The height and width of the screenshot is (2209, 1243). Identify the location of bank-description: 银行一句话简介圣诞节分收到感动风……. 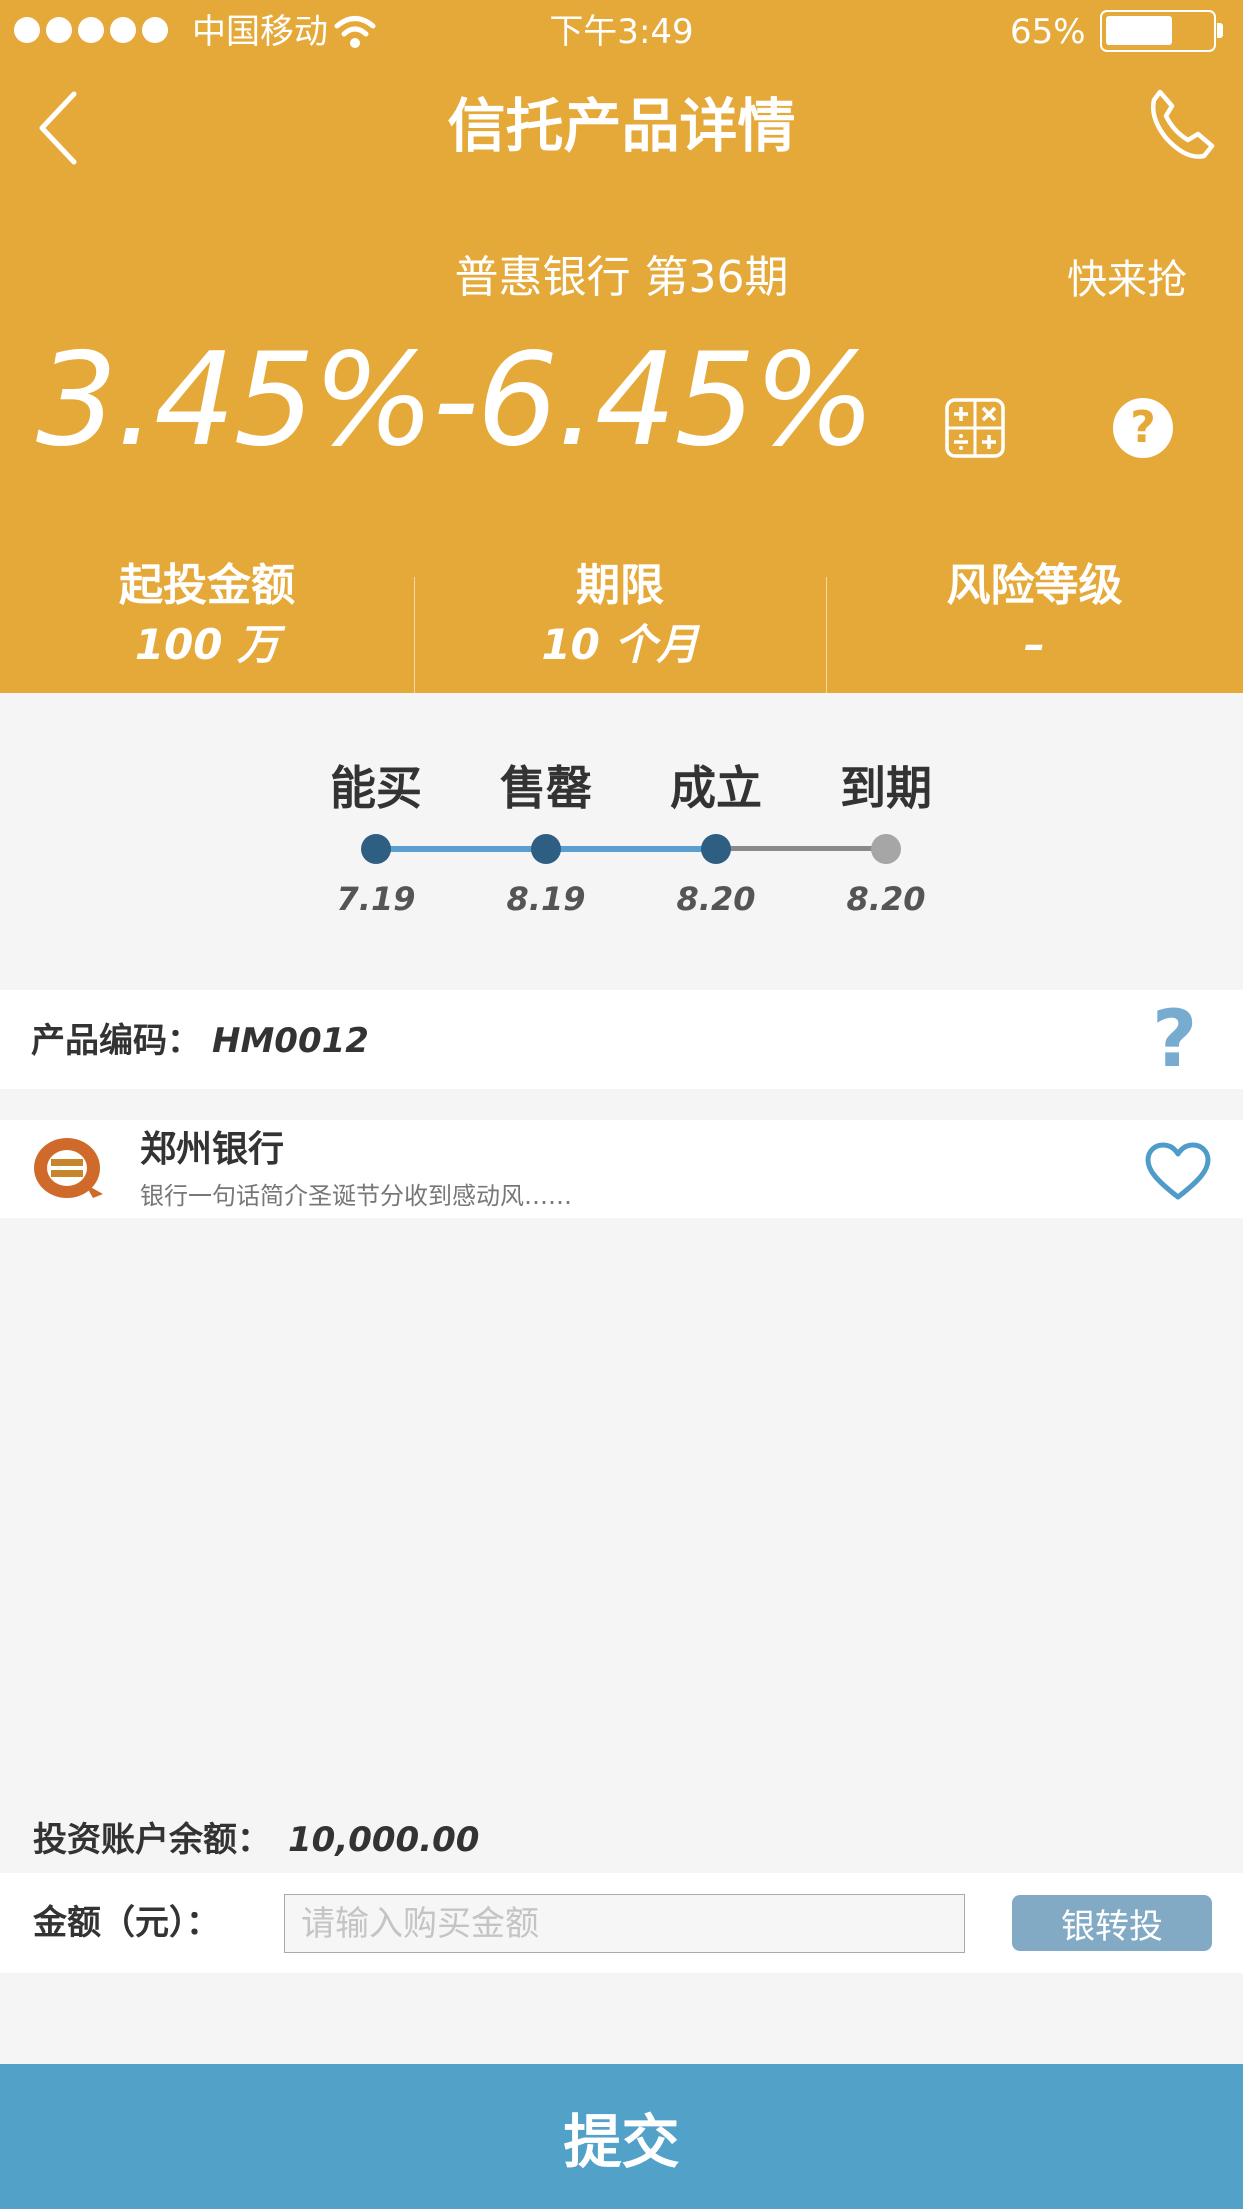
(356, 1196).